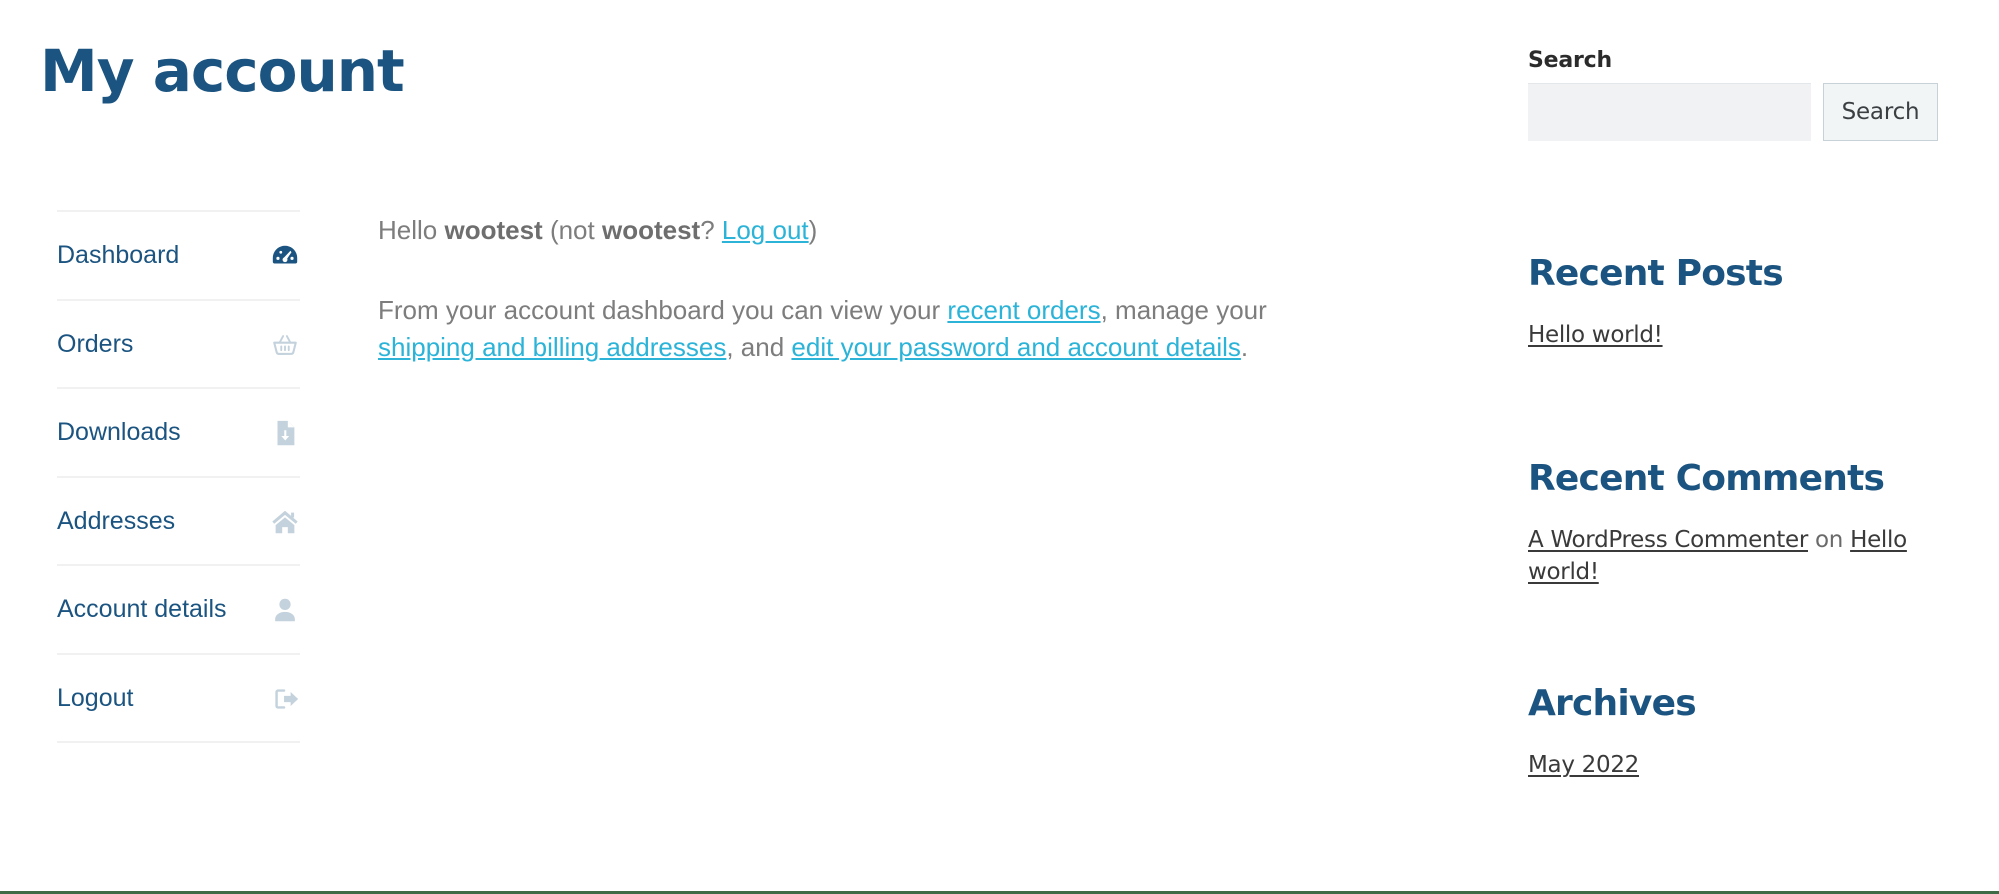 The width and height of the screenshot is (1999, 894). What do you see at coordinates (1668, 540) in the screenshot?
I see `comment-author-link: A WordPress Commenter` at bounding box center [1668, 540].